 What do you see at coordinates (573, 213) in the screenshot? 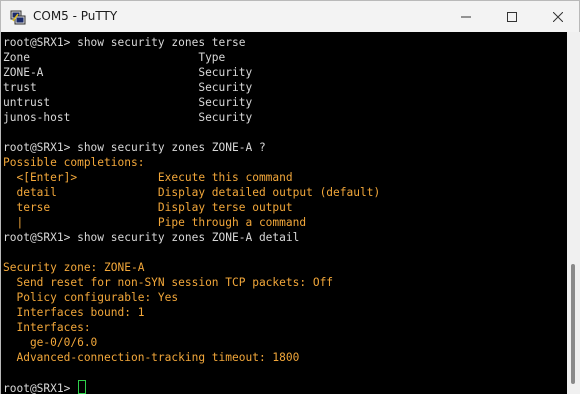
I see `vertical-scrollbar` at bounding box center [573, 213].